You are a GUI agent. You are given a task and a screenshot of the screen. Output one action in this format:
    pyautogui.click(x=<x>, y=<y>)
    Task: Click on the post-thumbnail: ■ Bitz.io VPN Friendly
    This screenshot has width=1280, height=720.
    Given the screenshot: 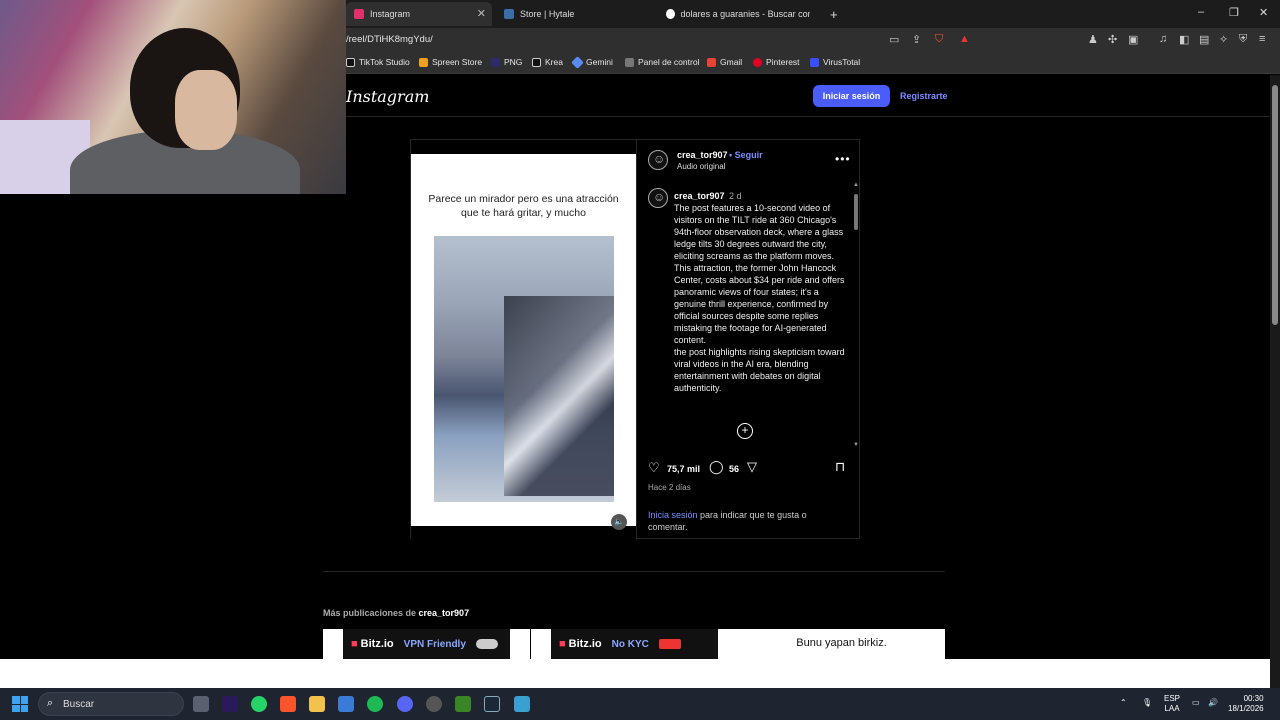 What is the action you would take?
    pyautogui.click(x=426, y=644)
    